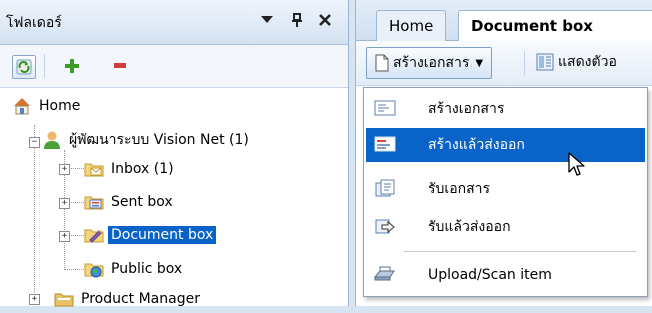  I want to click on close-icon, so click(325, 20).